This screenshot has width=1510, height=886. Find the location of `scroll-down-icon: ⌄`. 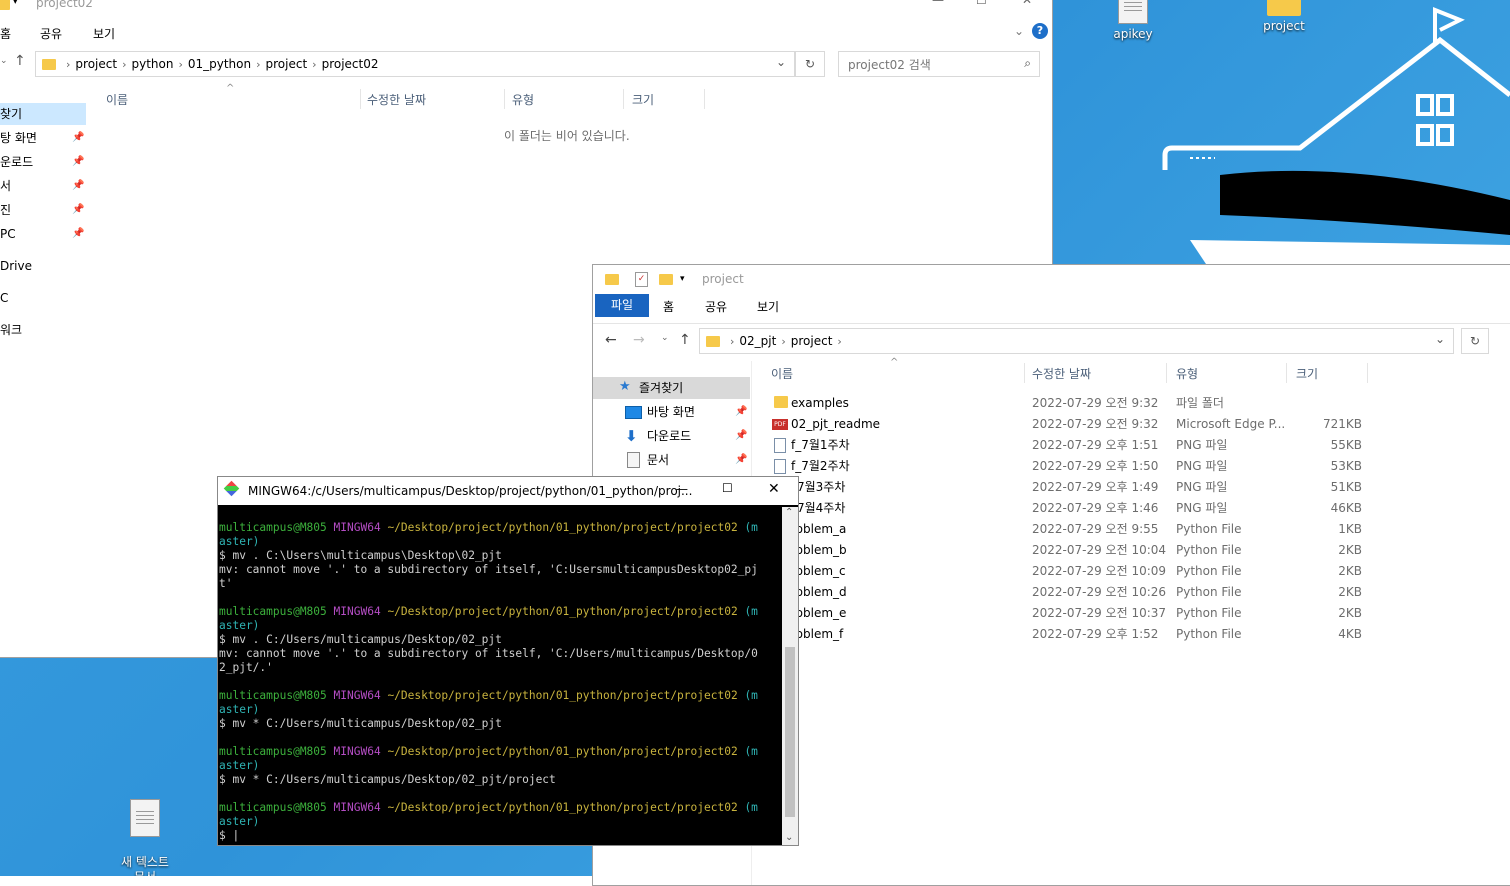

scroll-down-icon: ⌄ is located at coordinates (789, 837).